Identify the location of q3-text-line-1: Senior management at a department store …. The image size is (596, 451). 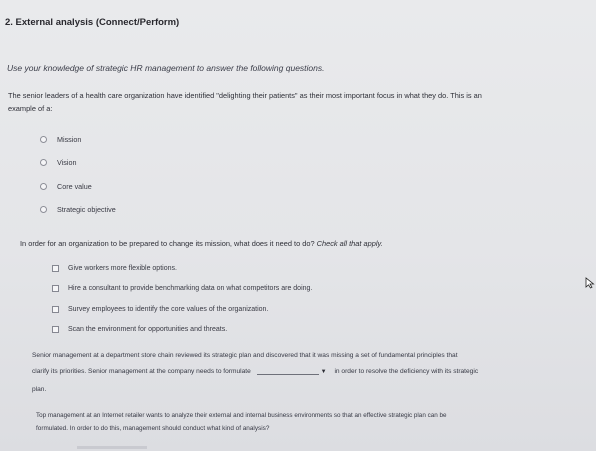
(245, 355).